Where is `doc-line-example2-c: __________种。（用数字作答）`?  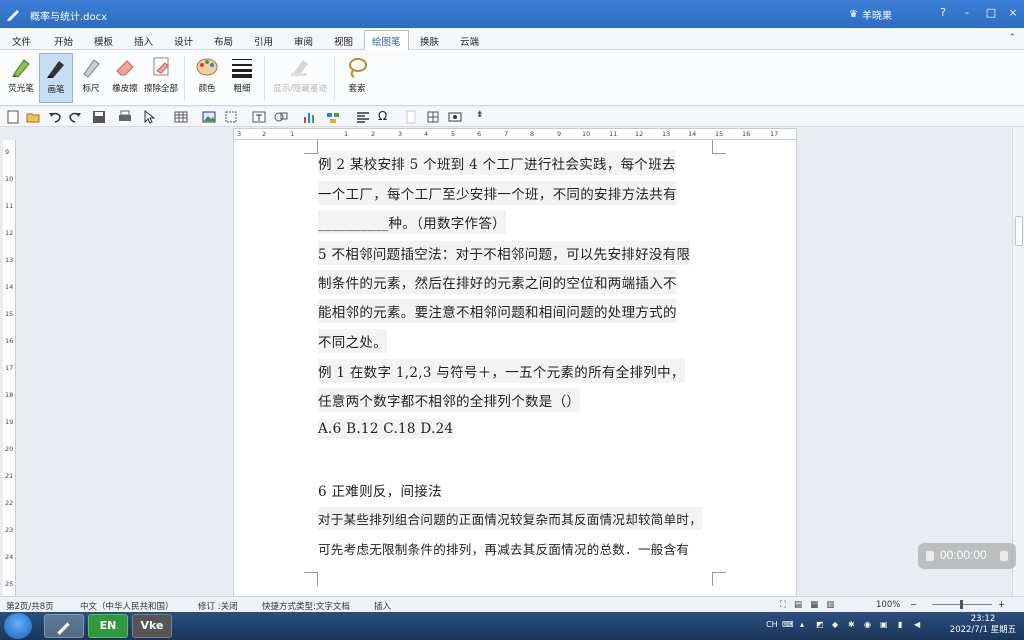 doc-line-example2-c: __________种。（用数字作答） is located at coordinates (412, 222).